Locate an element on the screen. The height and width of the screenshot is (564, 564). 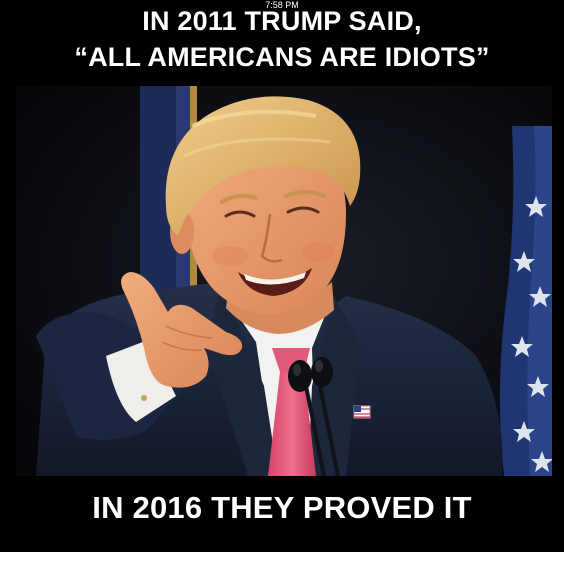
bottom-white-strip is located at coordinates (282, 558).